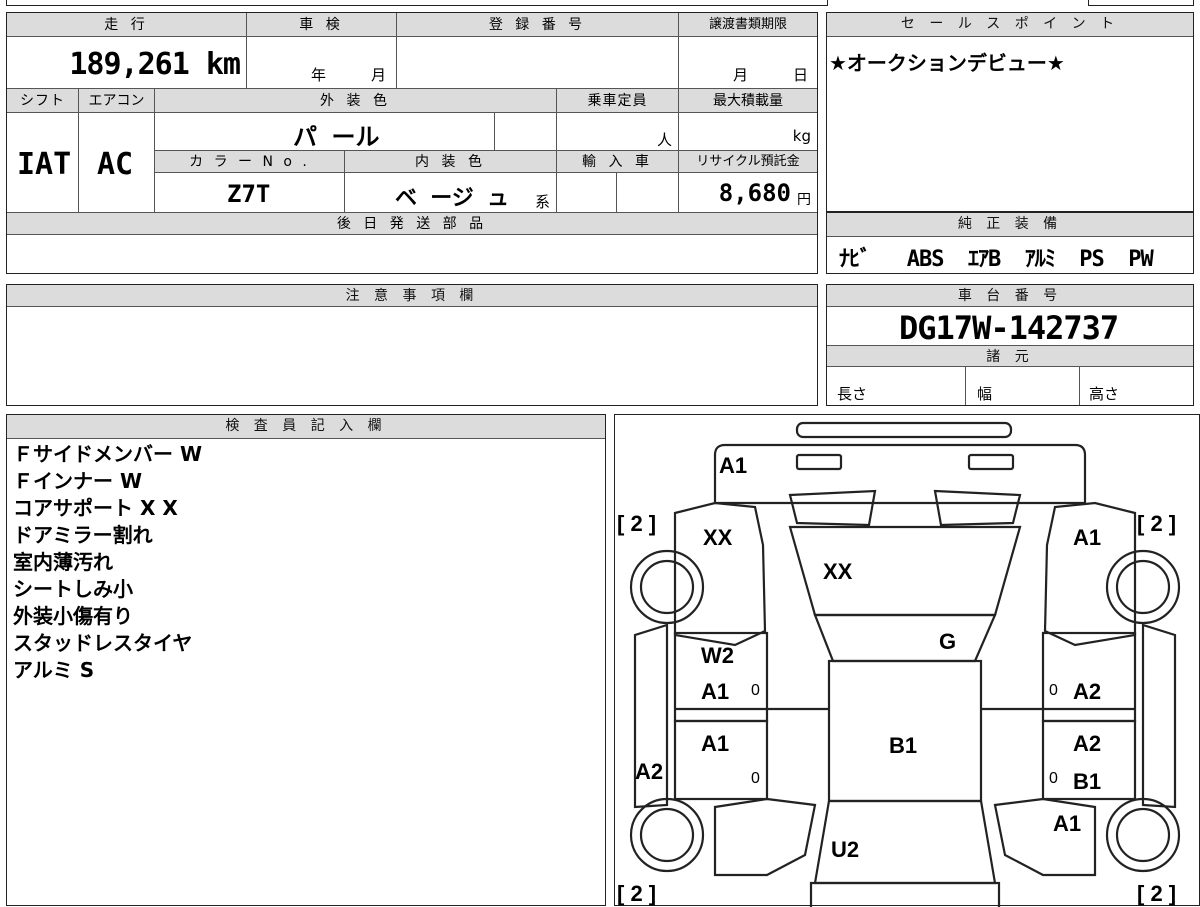 This screenshot has height=907, width=1200. What do you see at coordinates (664, 140) in the screenshot?
I see `capacity-unit: 人` at bounding box center [664, 140].